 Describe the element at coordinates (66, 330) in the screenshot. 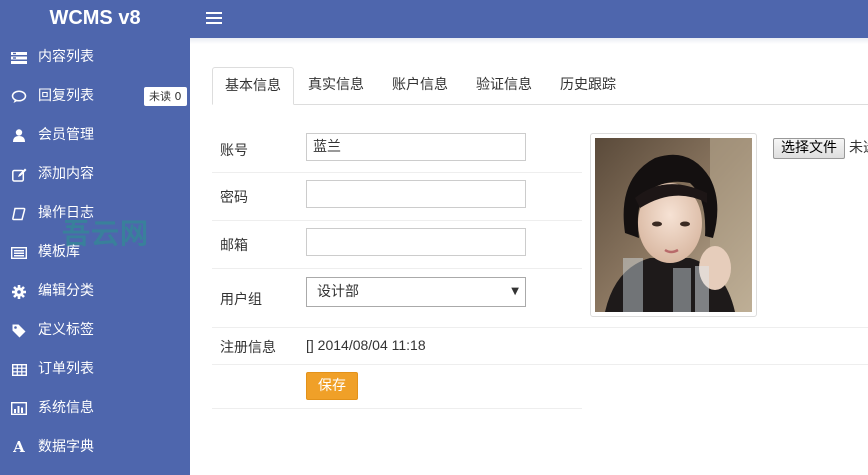

I see `sidebar-item-label: 定义标签` at that location.